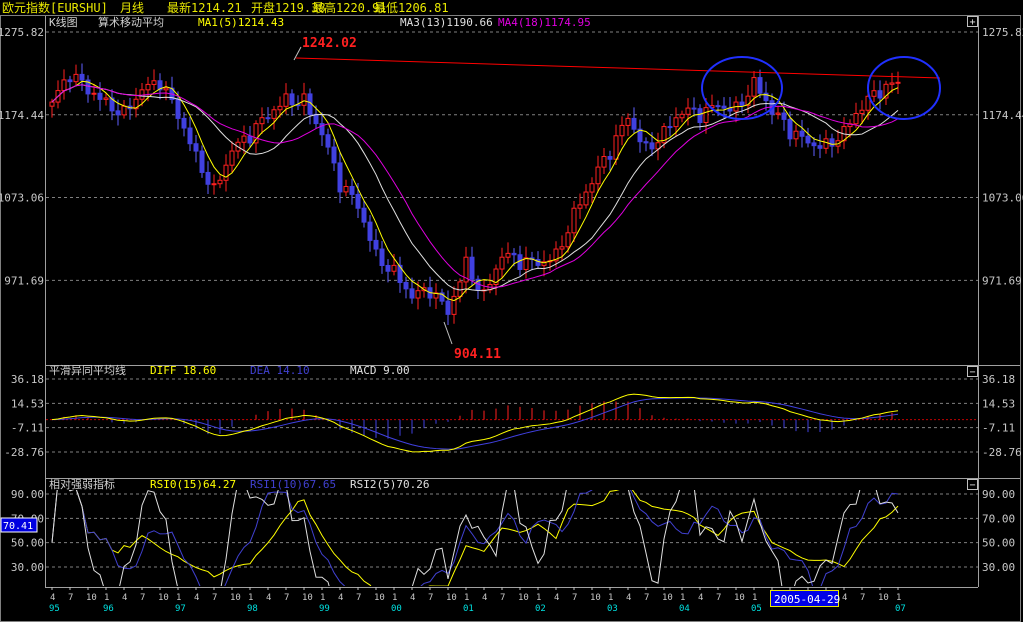  I want to click on expand-button: +, so click(972, 22).